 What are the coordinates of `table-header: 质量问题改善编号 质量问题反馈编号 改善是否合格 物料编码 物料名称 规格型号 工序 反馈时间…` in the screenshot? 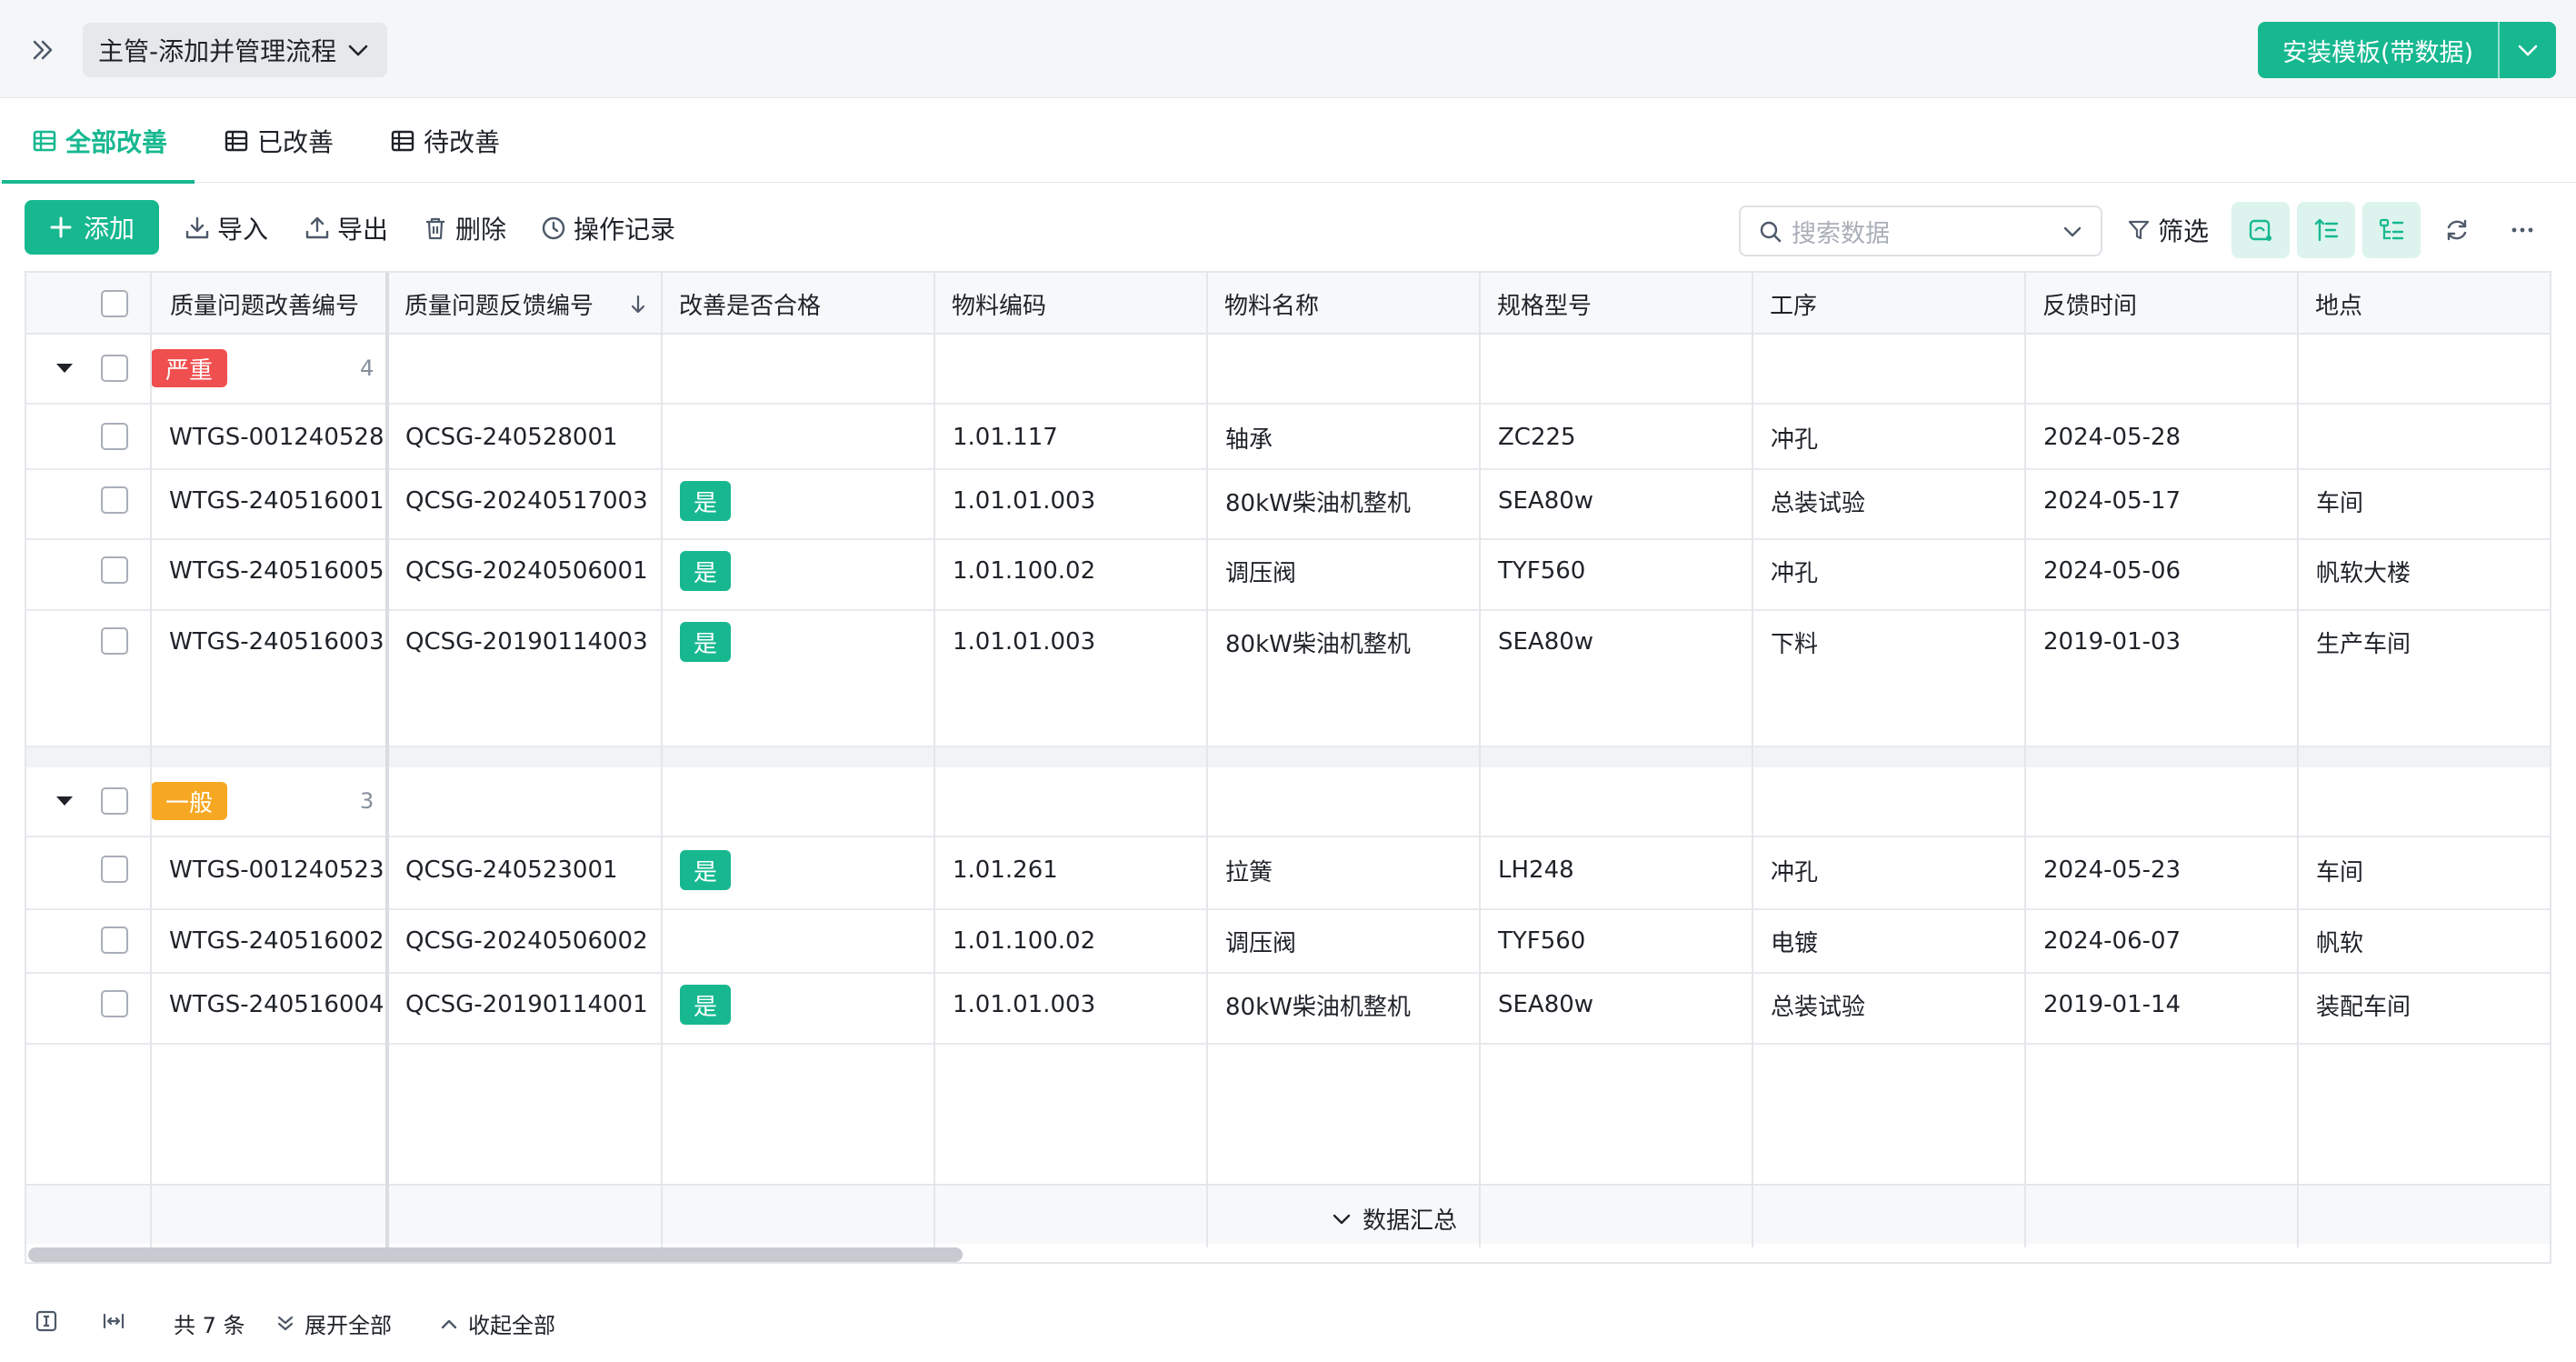 It's located at (1288, 304).